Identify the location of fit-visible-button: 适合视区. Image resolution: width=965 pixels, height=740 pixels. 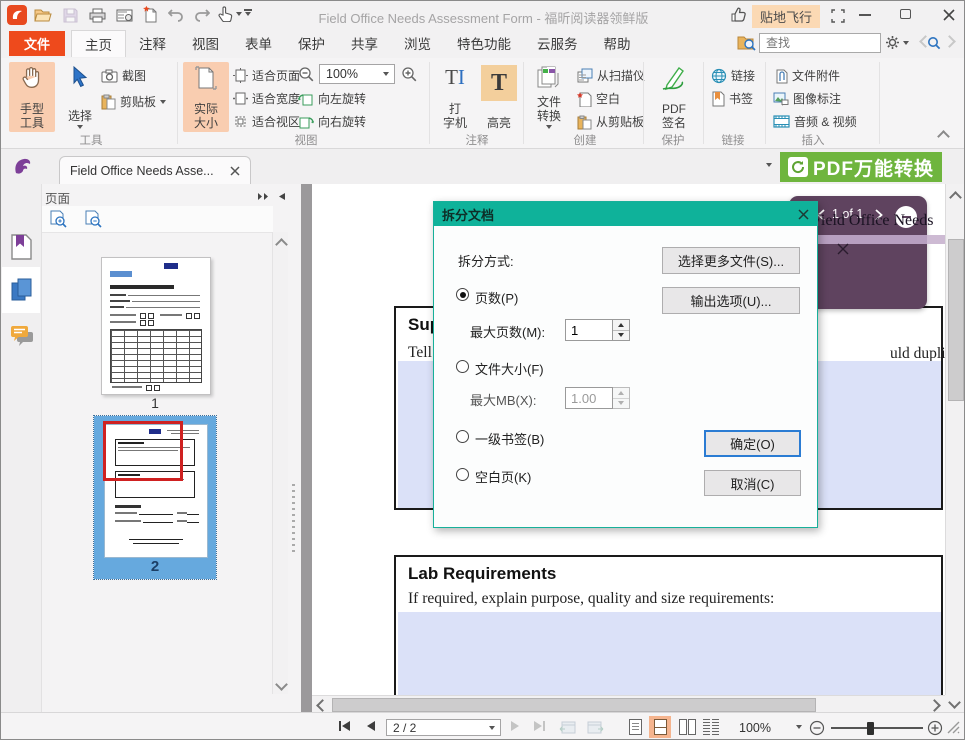
(266, 121).